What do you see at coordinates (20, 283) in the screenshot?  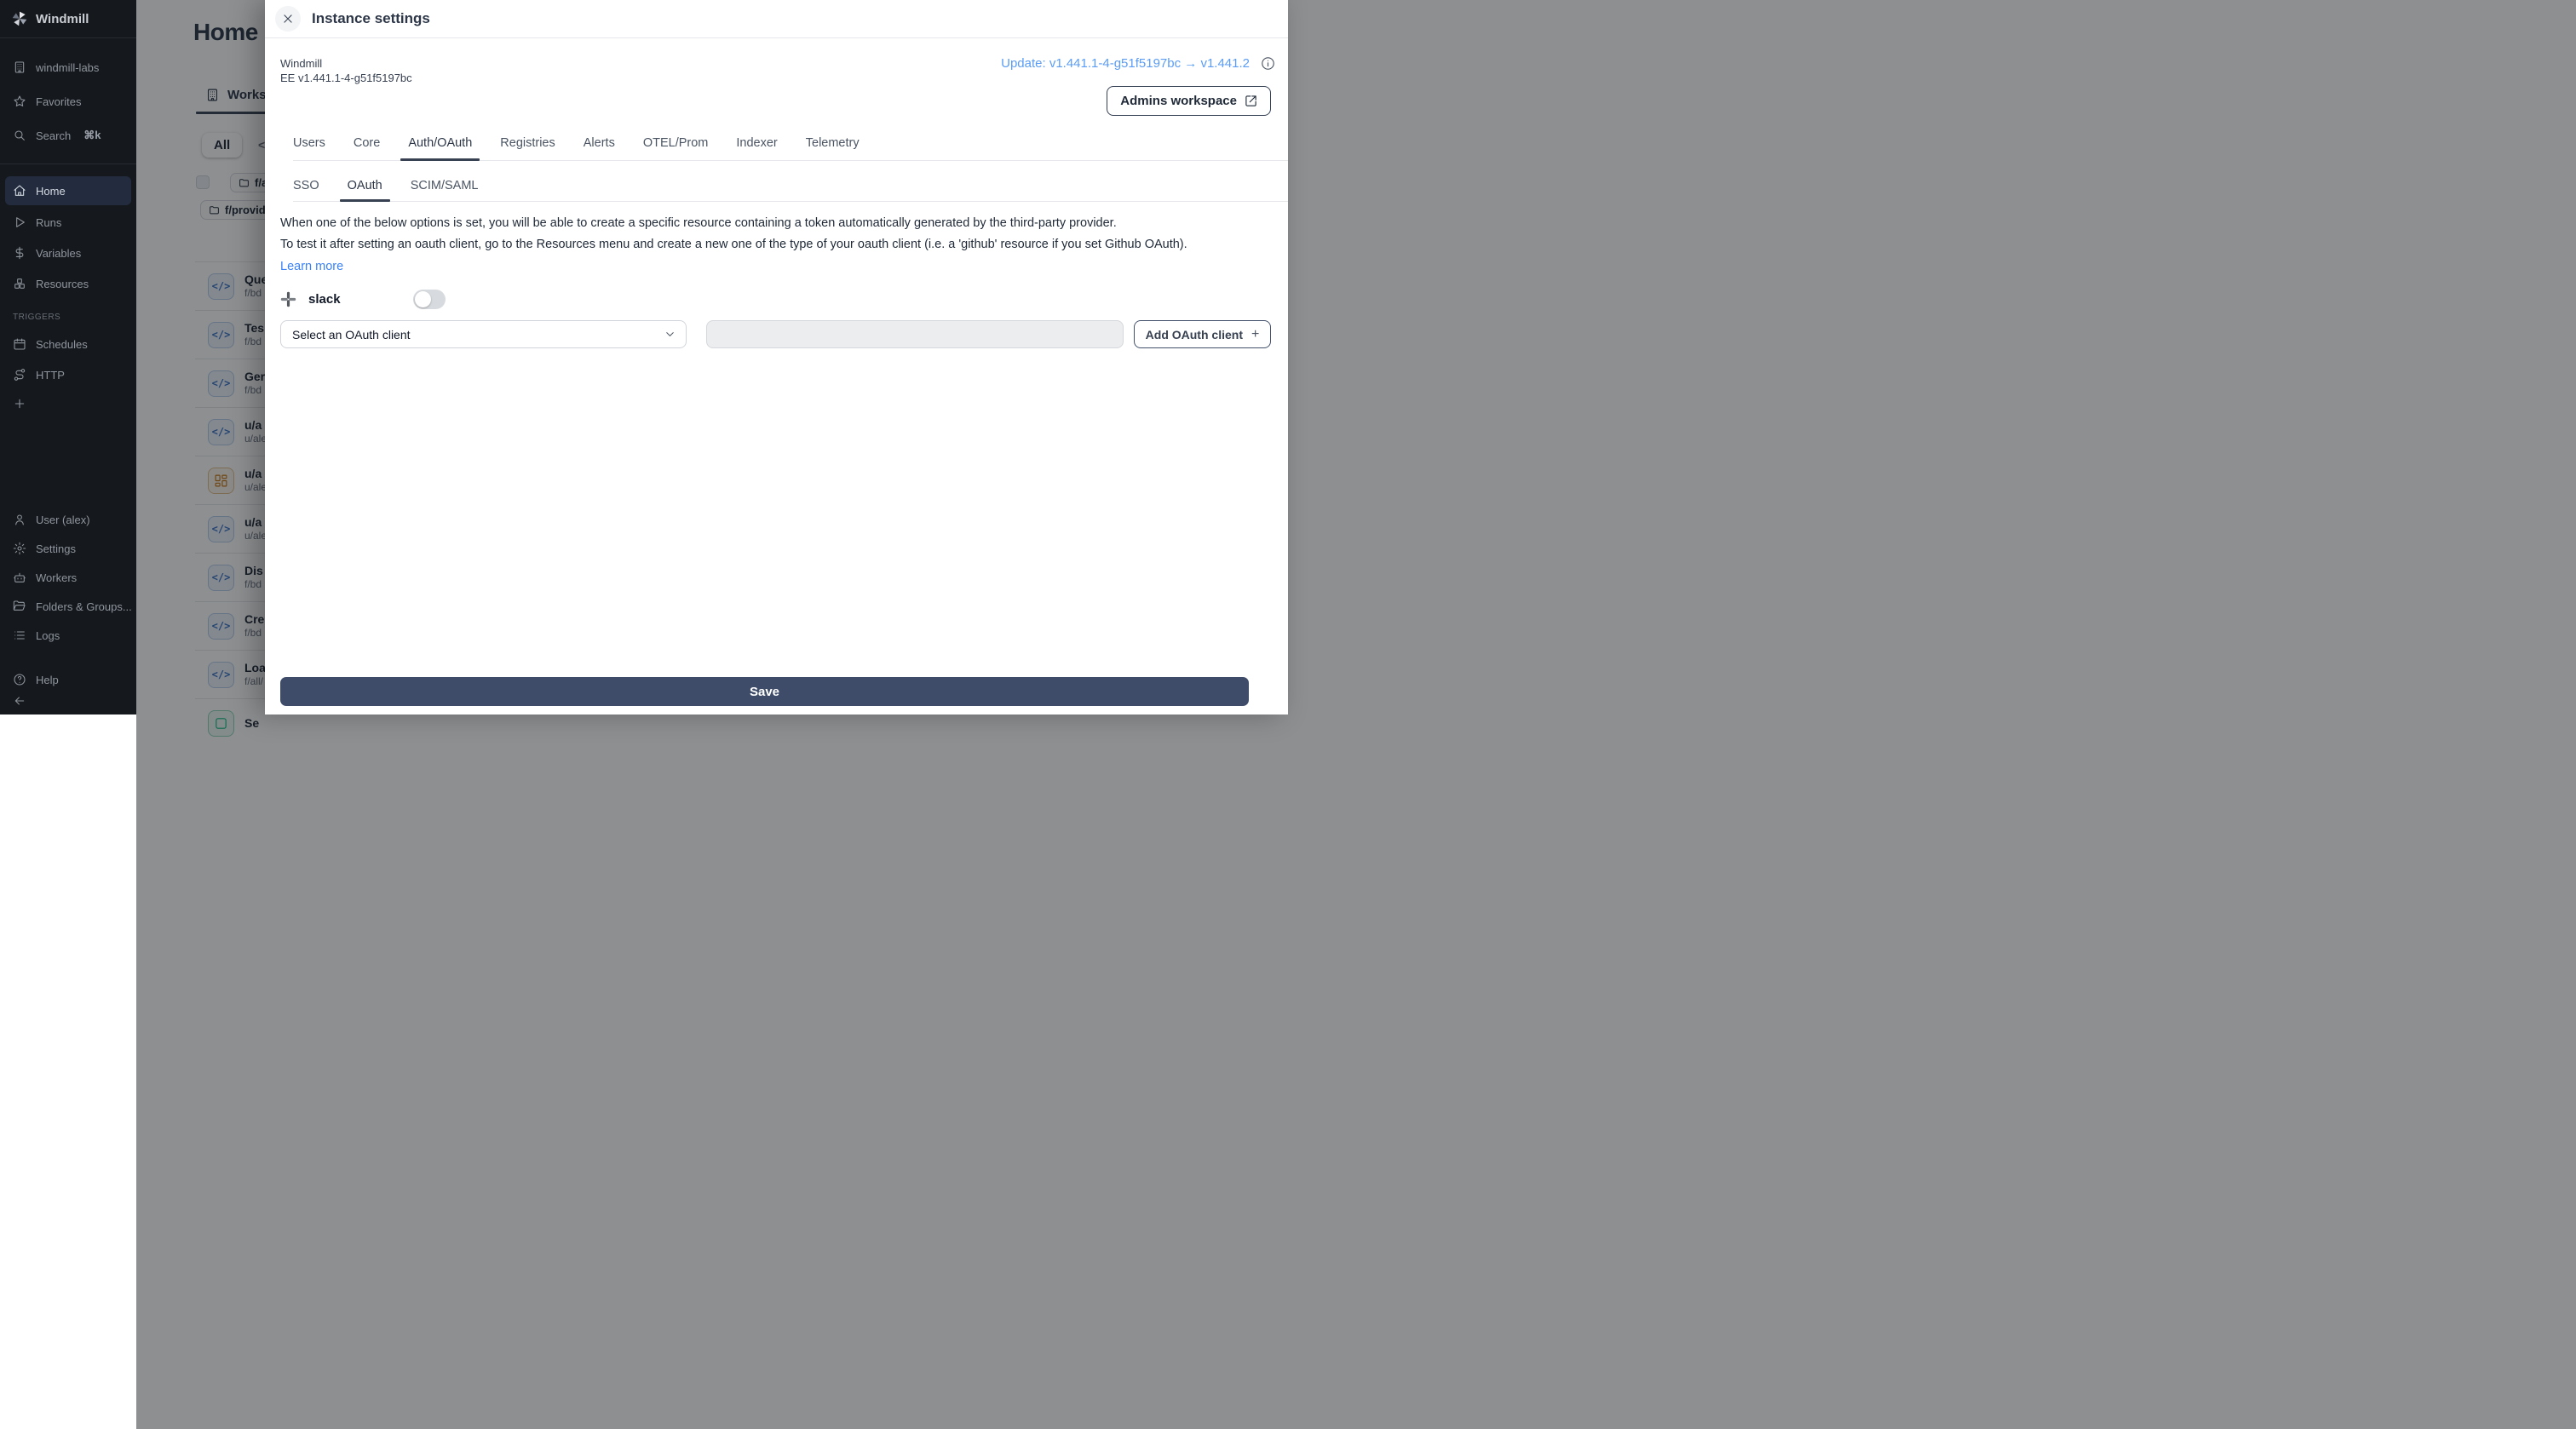 I see `boxes-icon` at bounding box center [20, 283].